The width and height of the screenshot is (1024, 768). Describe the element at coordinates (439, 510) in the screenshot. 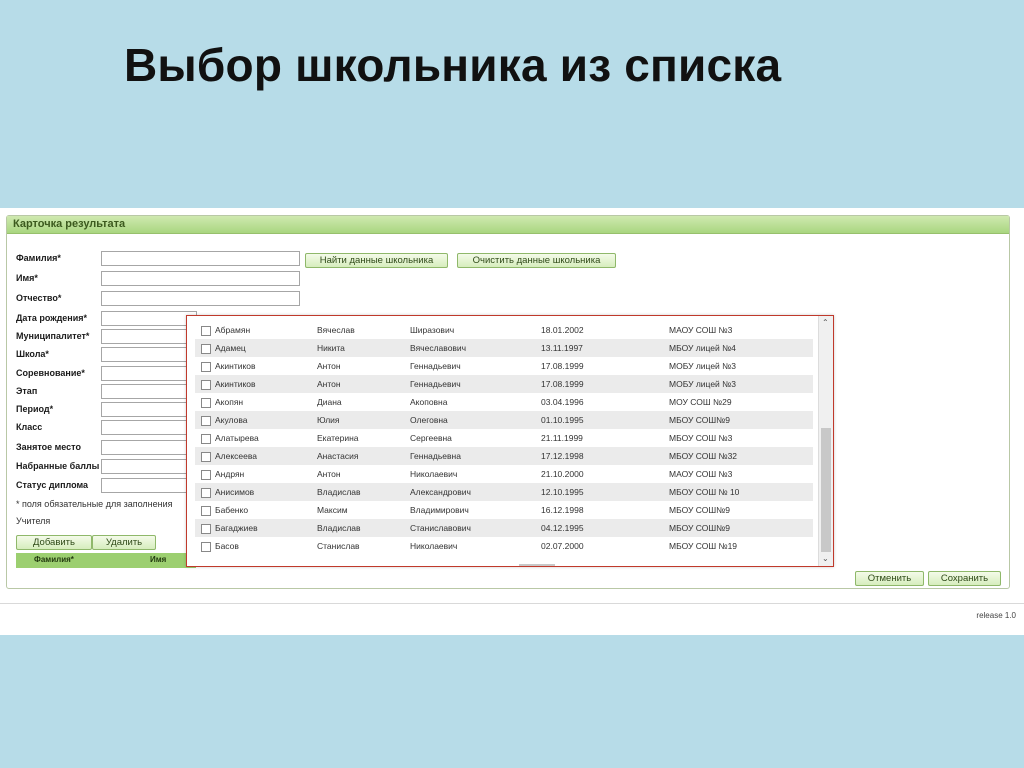

I see `student-cell: Владимирович` at that location.